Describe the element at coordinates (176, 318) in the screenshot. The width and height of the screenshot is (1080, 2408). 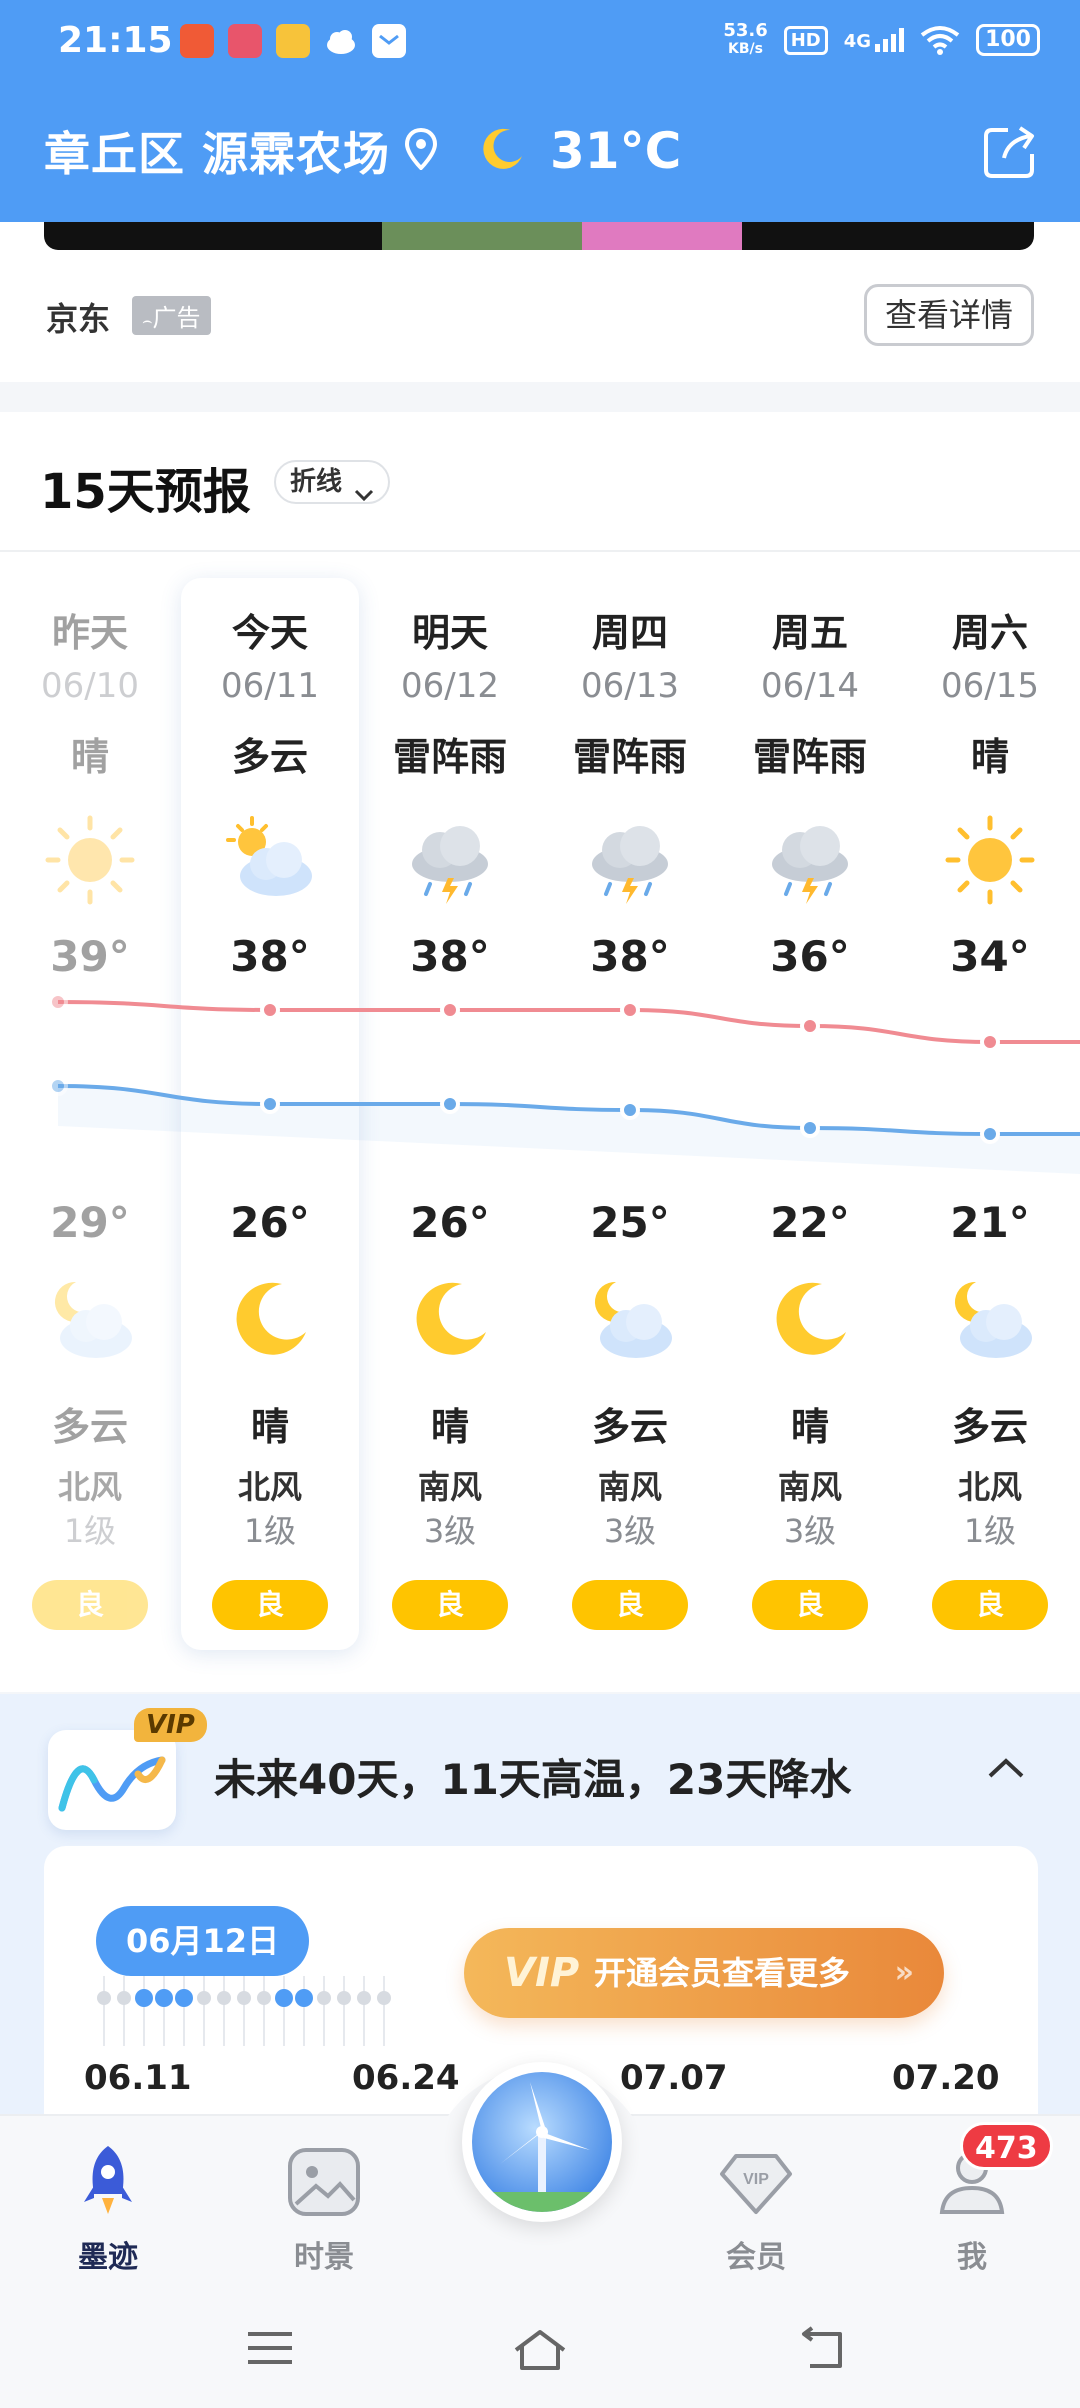
I see `ad-tag-label: 广告` at that location.